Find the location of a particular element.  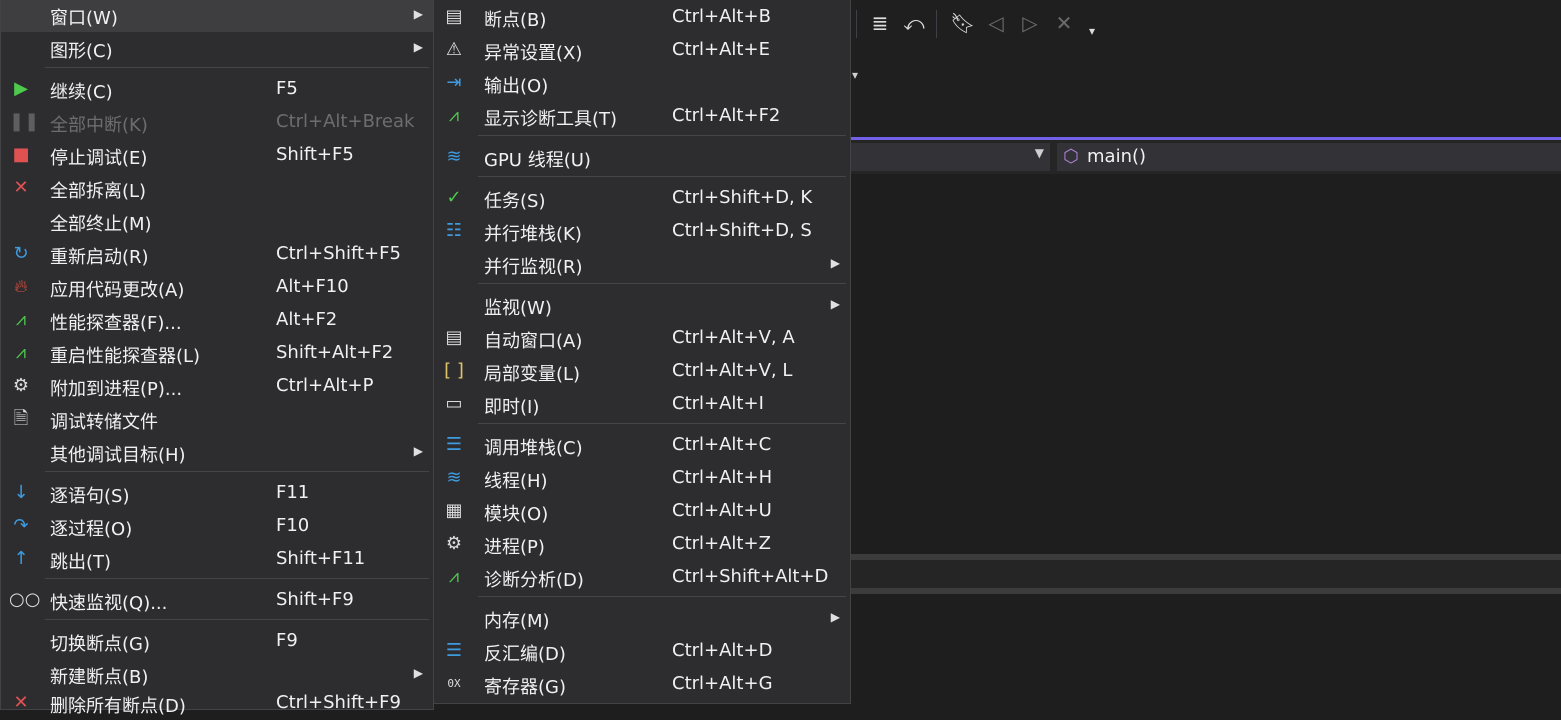

menu-item-step-out: ↑ 跳出(T) Shift+F11 is located at coordinates (217, 559).